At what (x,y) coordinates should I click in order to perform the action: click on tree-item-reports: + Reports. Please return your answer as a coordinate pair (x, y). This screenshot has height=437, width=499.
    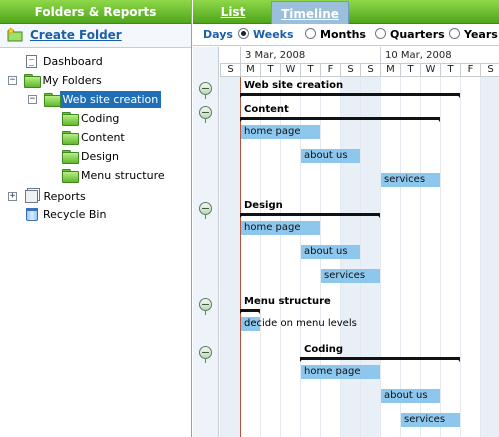
    Looking at the image, I should click on (48, 196).